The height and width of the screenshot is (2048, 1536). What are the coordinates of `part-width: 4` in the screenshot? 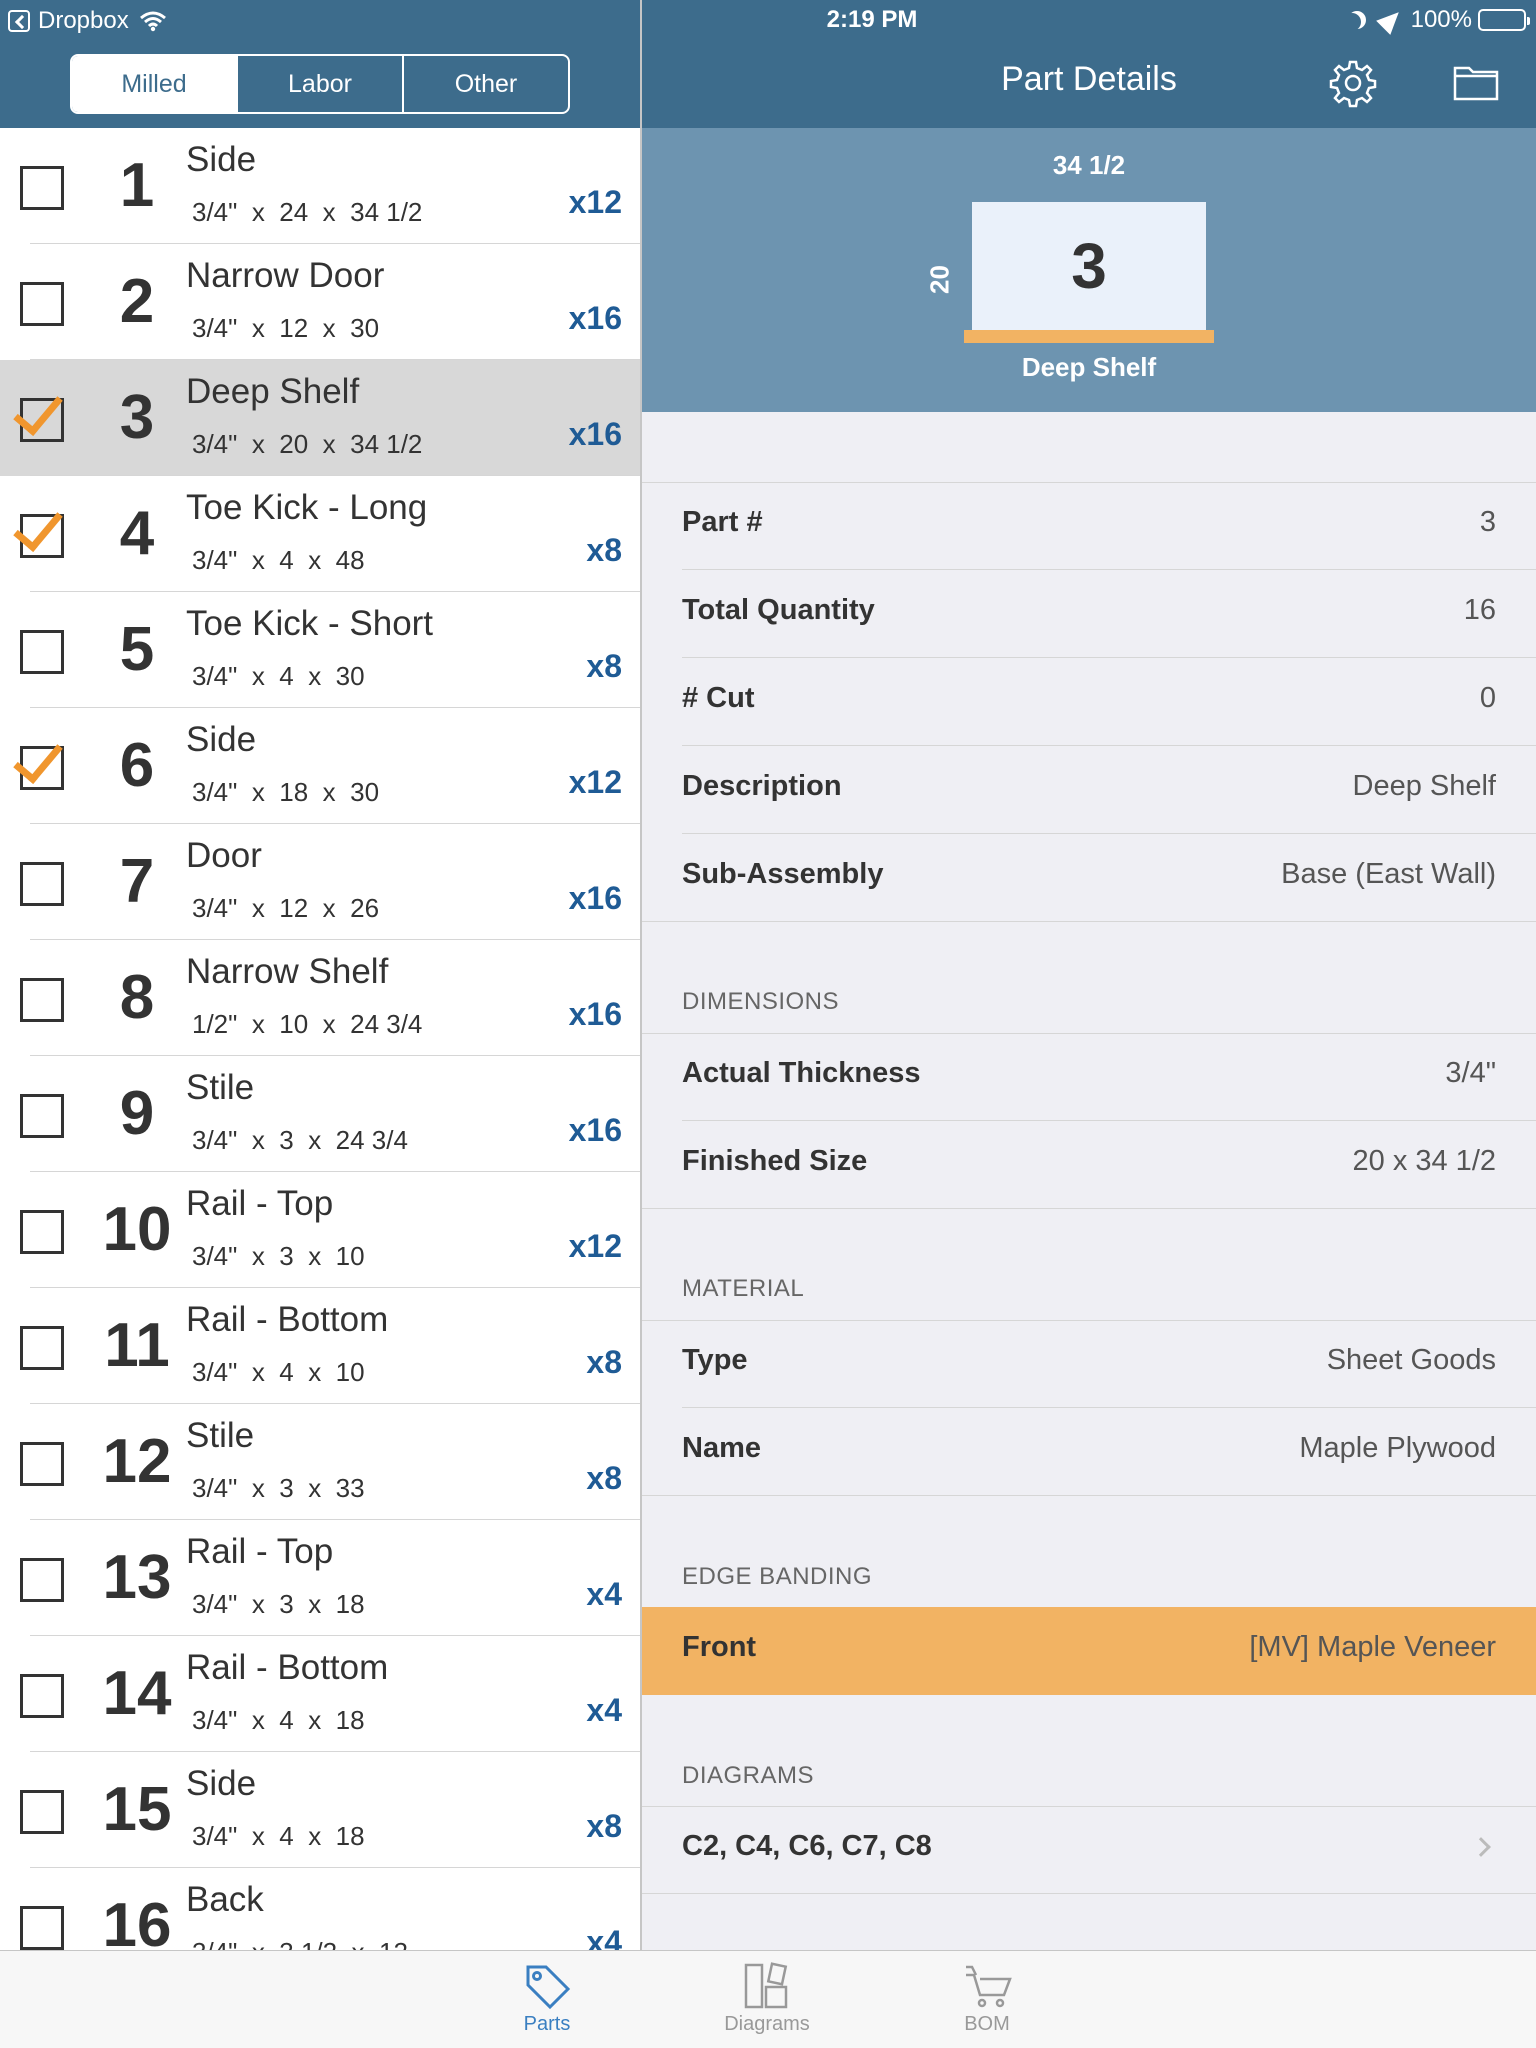 It's located at (286, 1372).